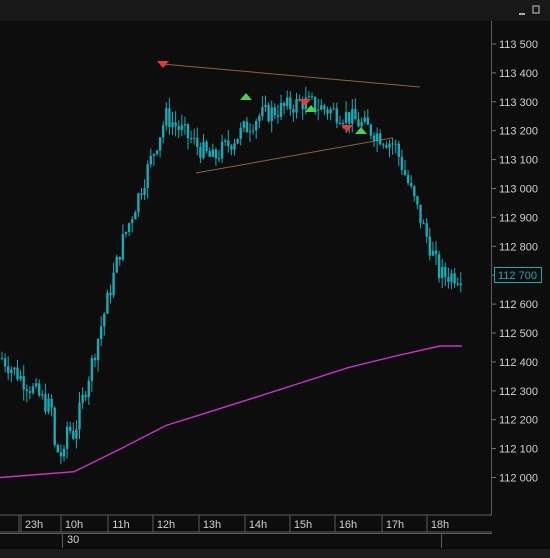 This screenshot has height=558, width=550. I want to click on x-tick-label: 16h, so click(348, 525).